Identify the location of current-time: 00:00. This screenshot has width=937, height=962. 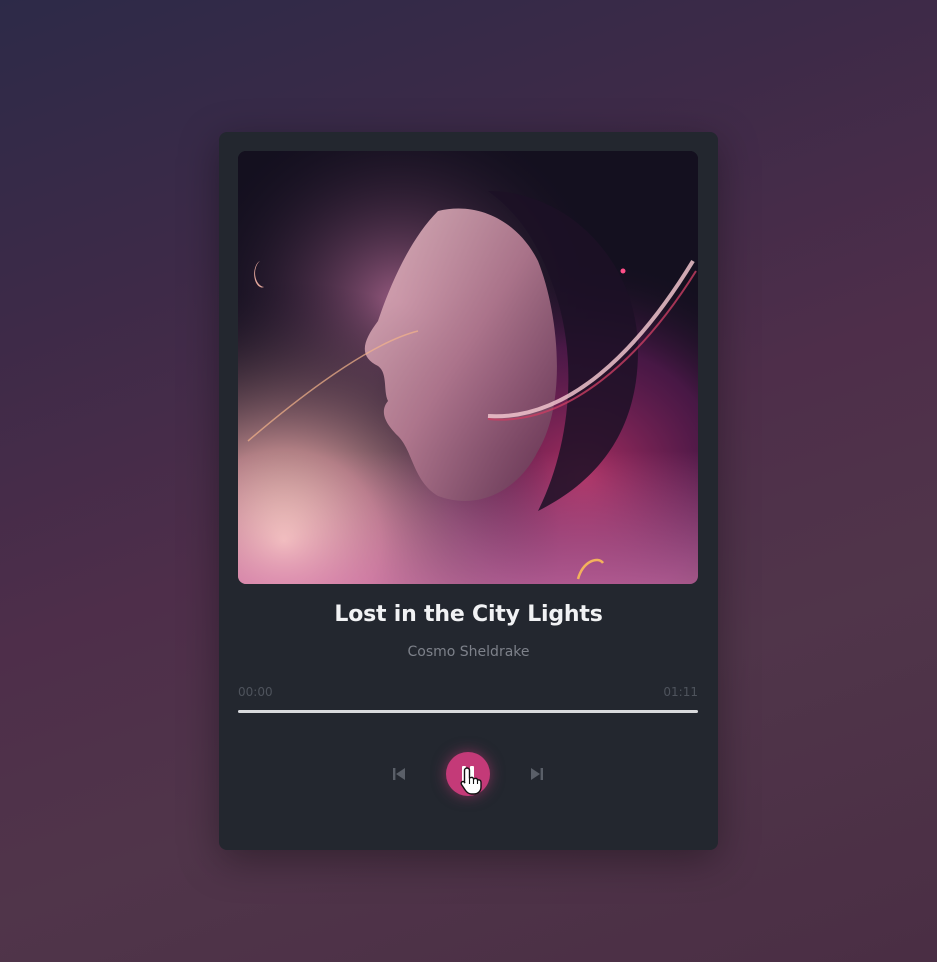
(255, 692).